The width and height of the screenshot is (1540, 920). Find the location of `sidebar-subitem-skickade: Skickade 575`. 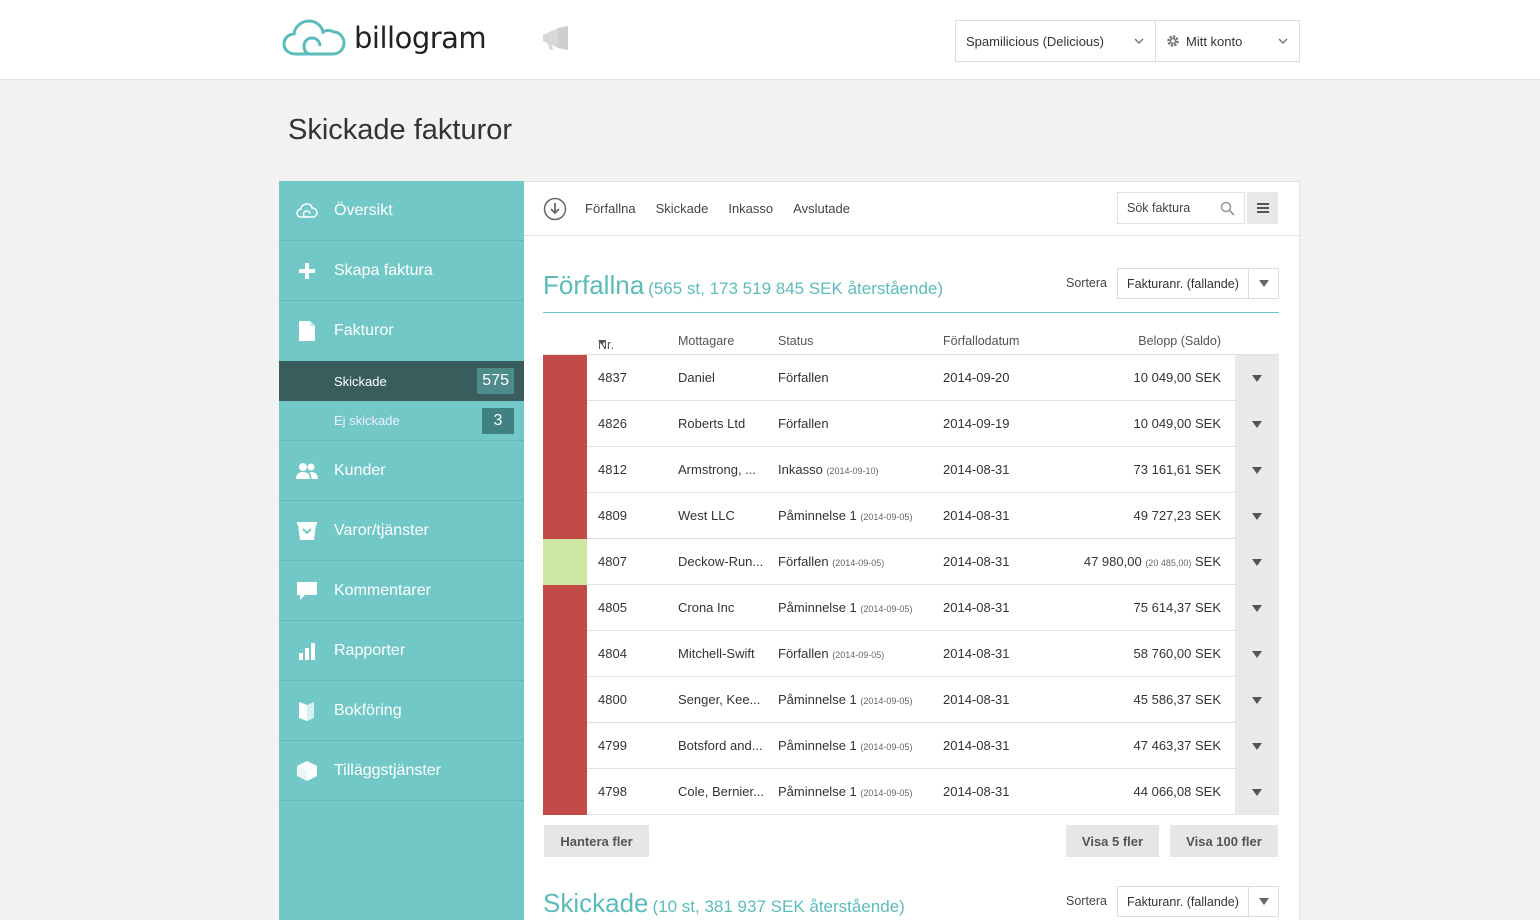

sidebar-subitem-skickade: Skickade 575 is located at coordinates (401, 381).